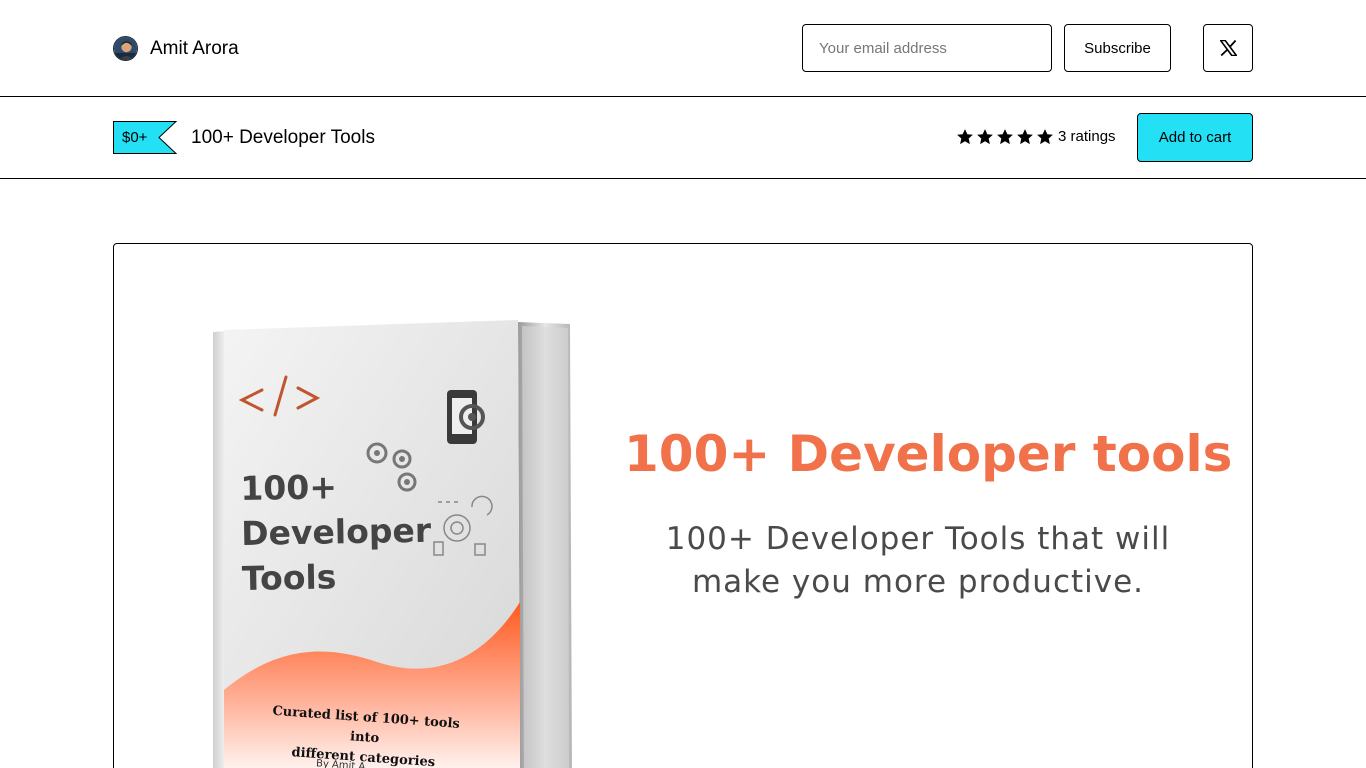 This screenshot has width=1366, height=768. I want to click on creator-profile-link: Amit Arora, so click(176, 48).